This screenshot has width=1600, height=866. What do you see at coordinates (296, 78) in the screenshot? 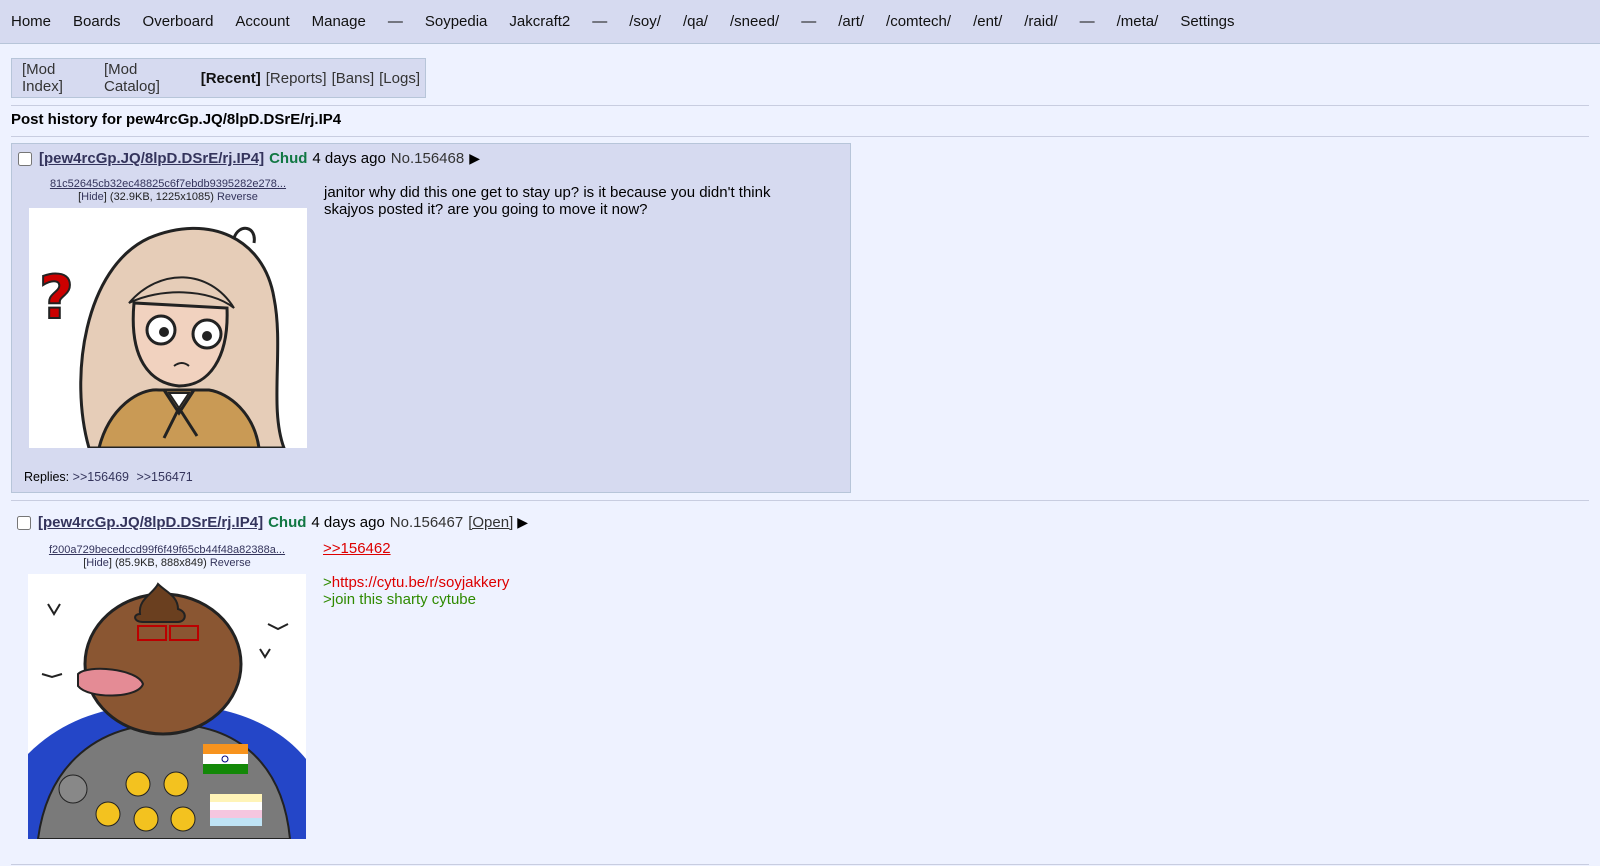
I see `reports-link: [Reports]` at bounding box center [296, 78].